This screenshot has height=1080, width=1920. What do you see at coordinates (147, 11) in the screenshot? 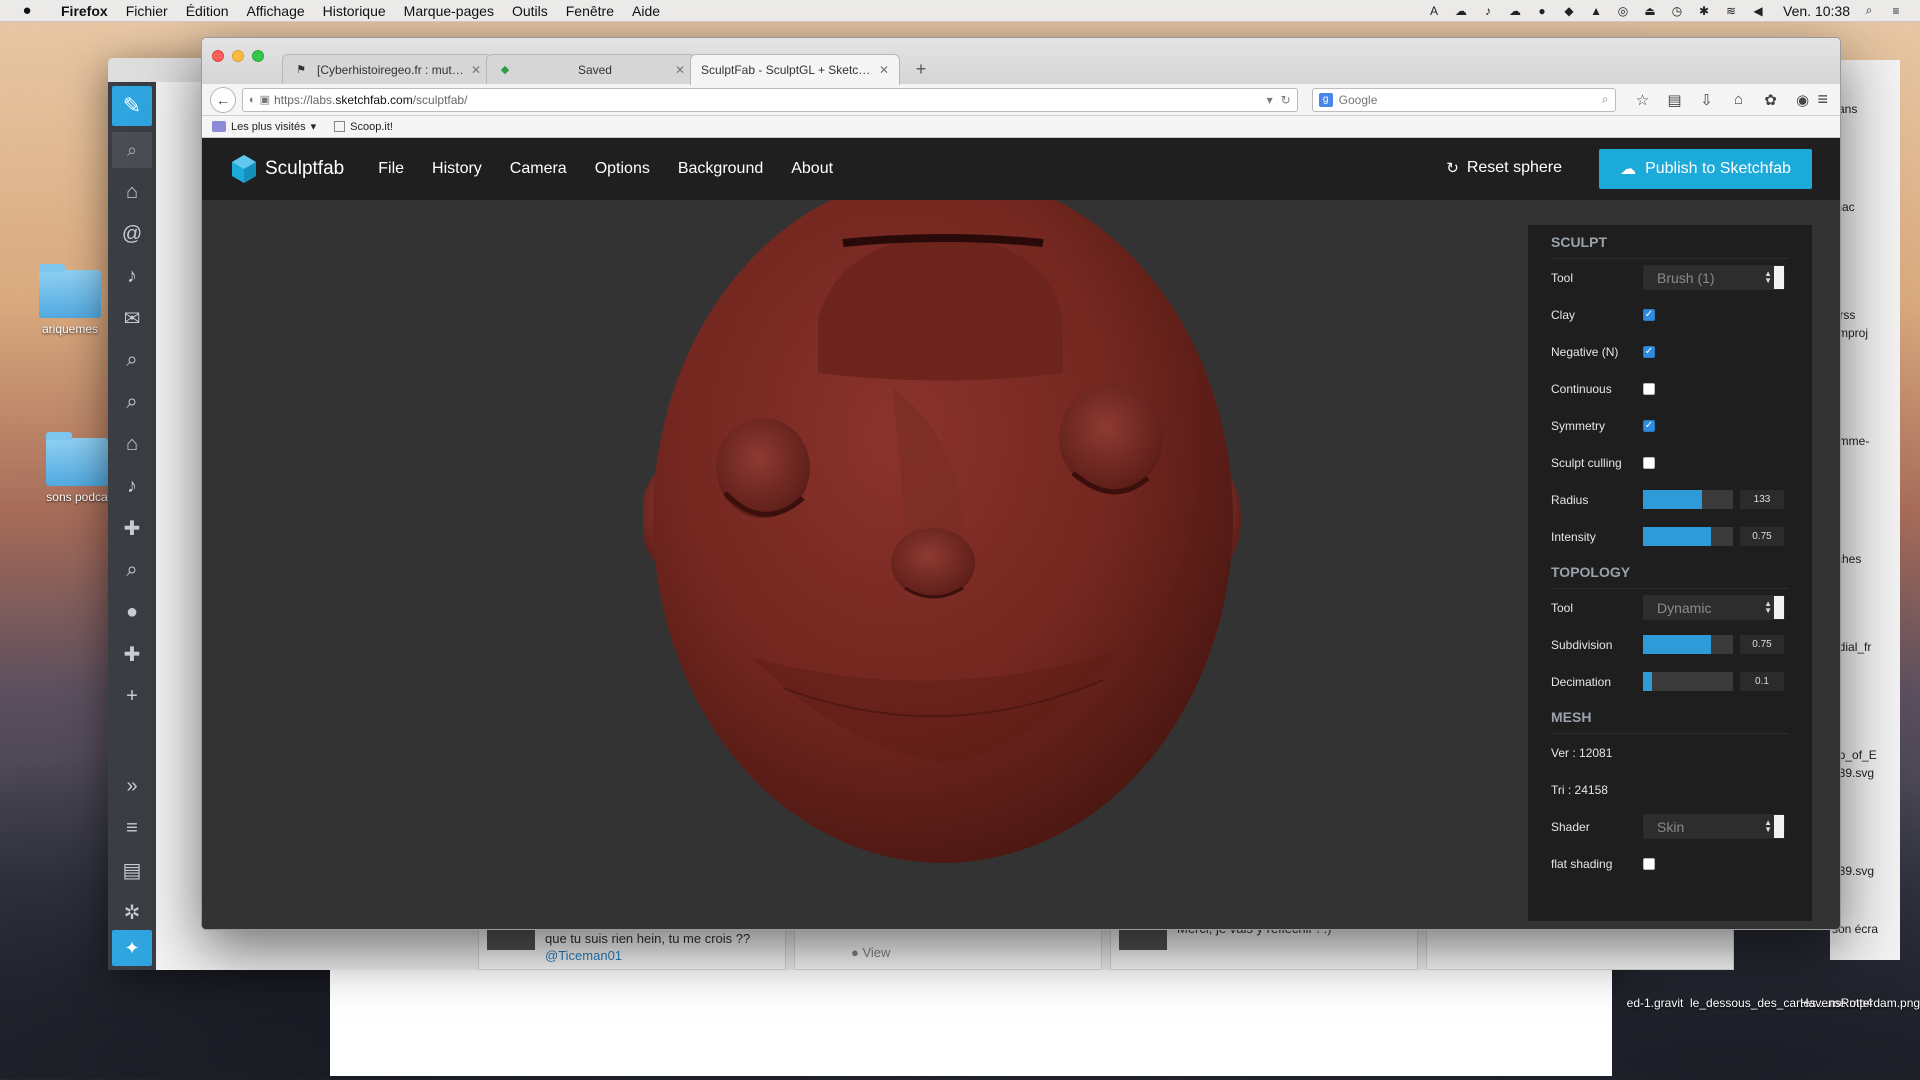
I see `menu-fichier: Fichier` at bounding box center [147, 11].